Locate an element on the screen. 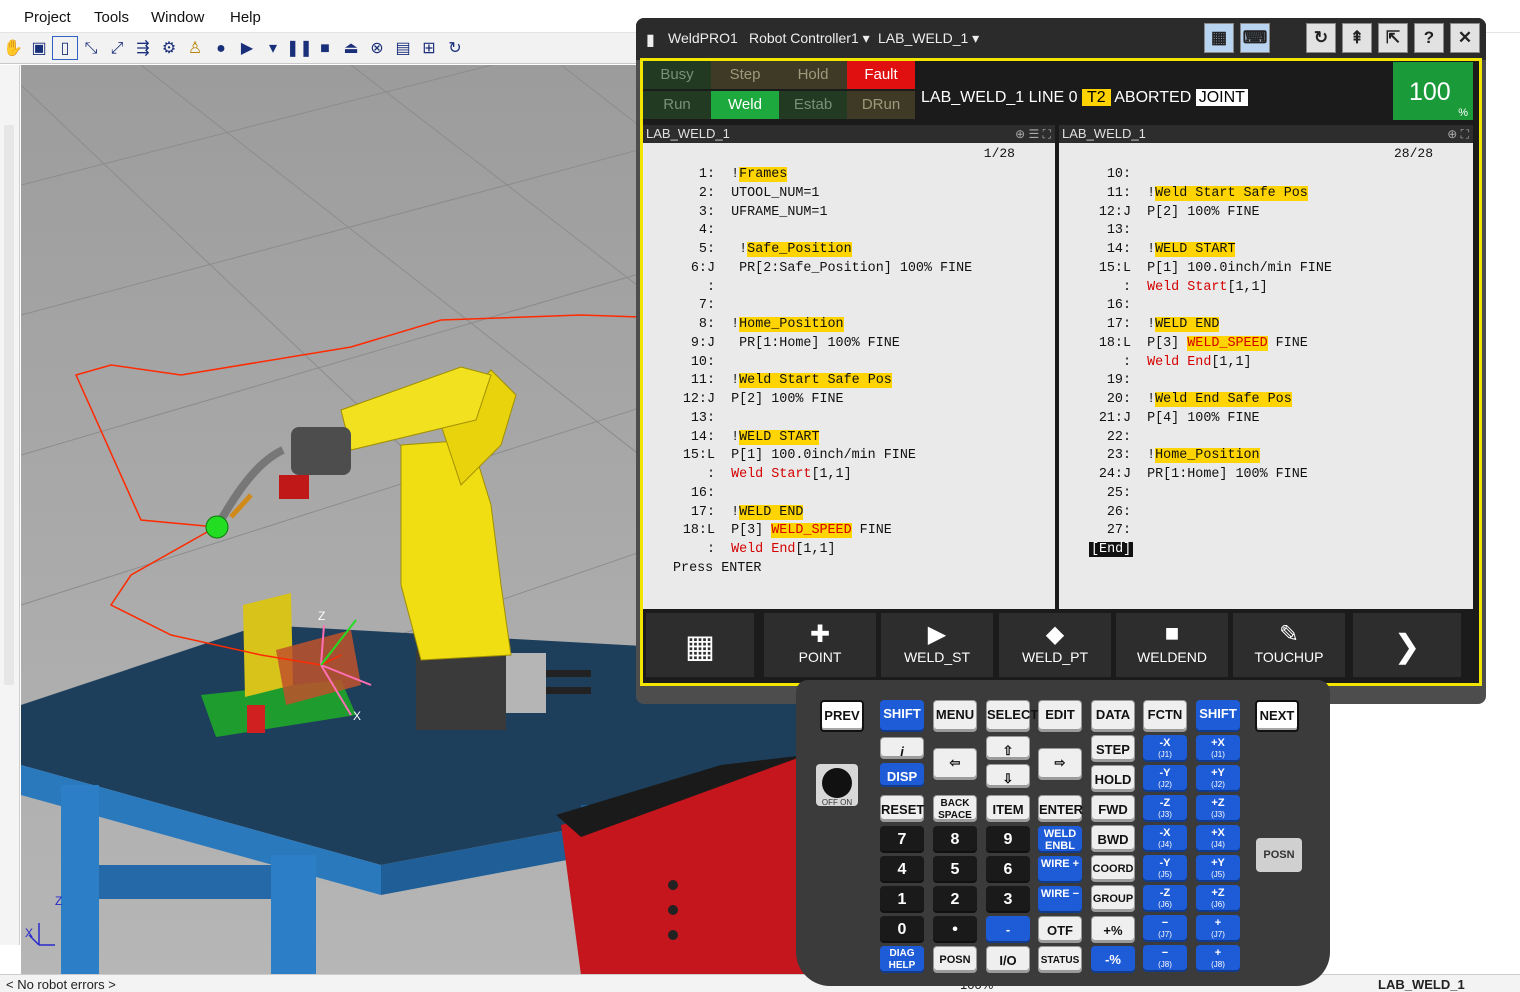  data-key: DATA is located at coordinates (1113, 716).